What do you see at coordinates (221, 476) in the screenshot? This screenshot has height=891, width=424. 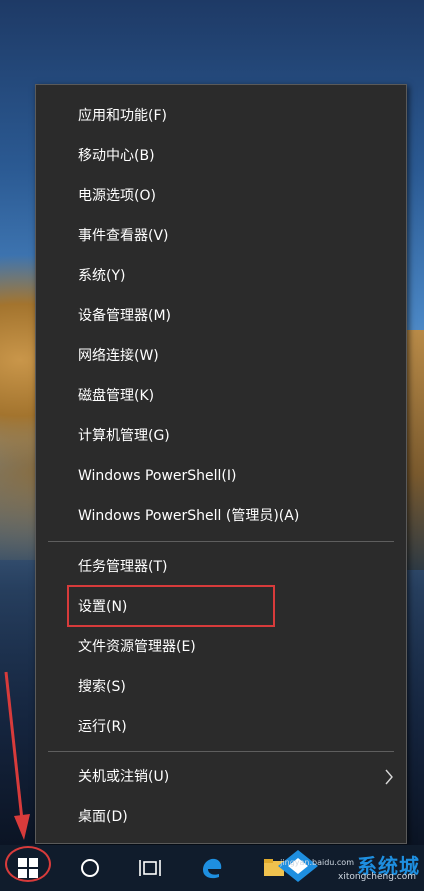 I see `menu-item-powershell: Windows PowerShell(I)` at bounding box center [221, 476].